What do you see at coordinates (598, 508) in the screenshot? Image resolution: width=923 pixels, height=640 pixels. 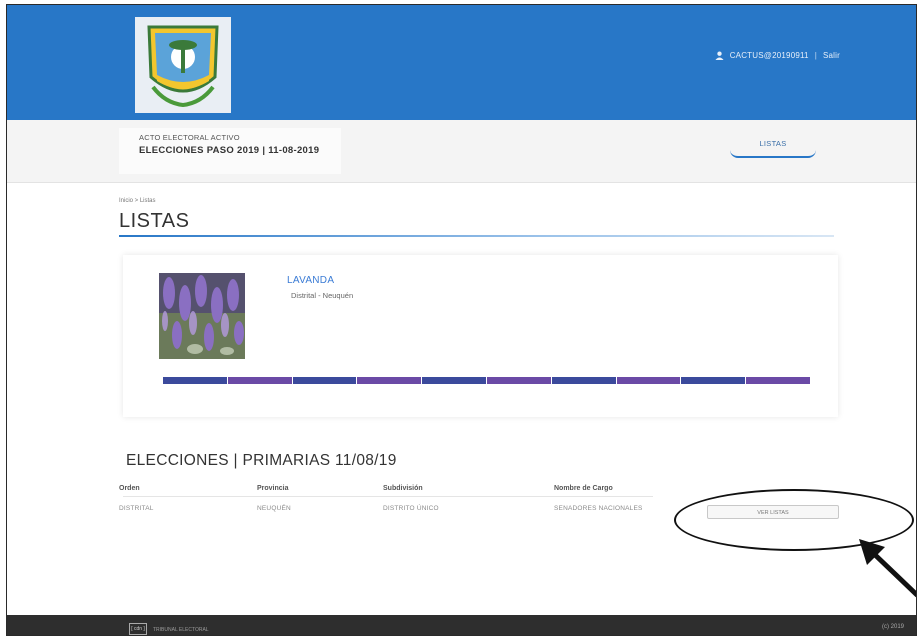 I see `cell-cargo: SENADORES NACIONALES` at bounding box center [598, 508].